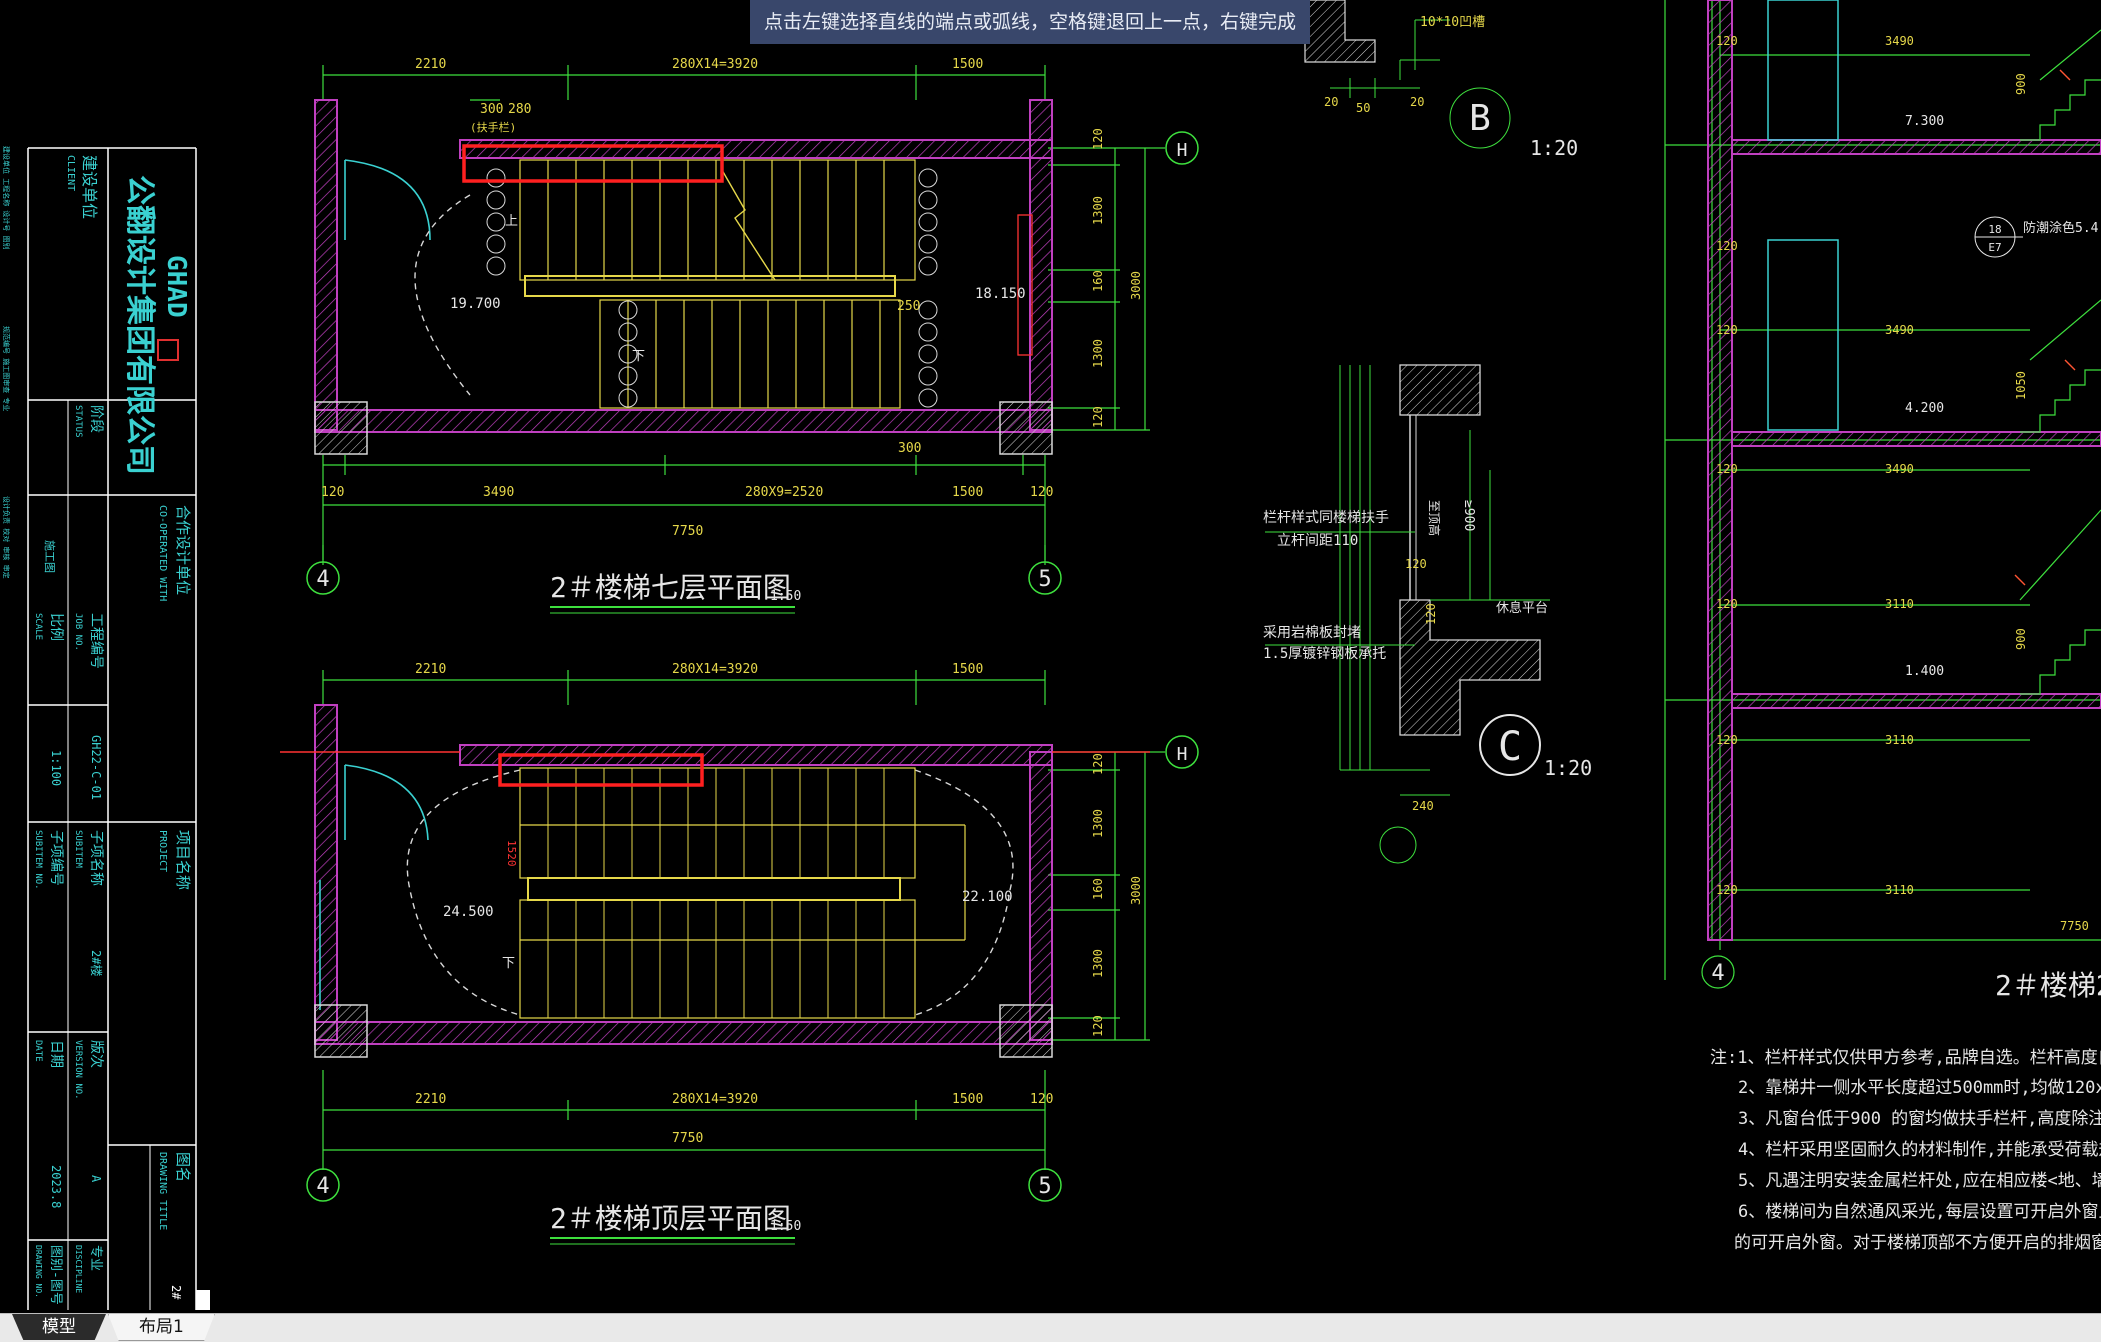 The image size is (2101, 1342). What do you see at coordinates (1522, 608) in the screenshot?
I see `svg-text: 休息平台` at bounding box center [1522, 608].